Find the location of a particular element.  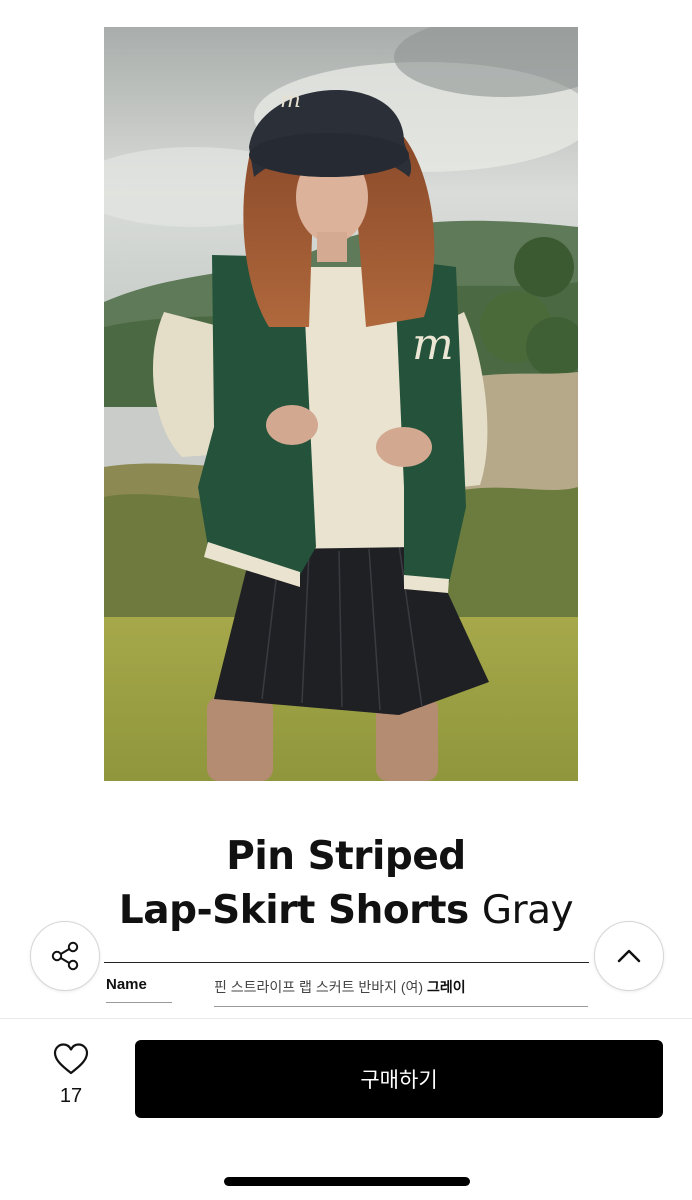

buy-button: 구매하기 is located at coordinates (399, 1079).